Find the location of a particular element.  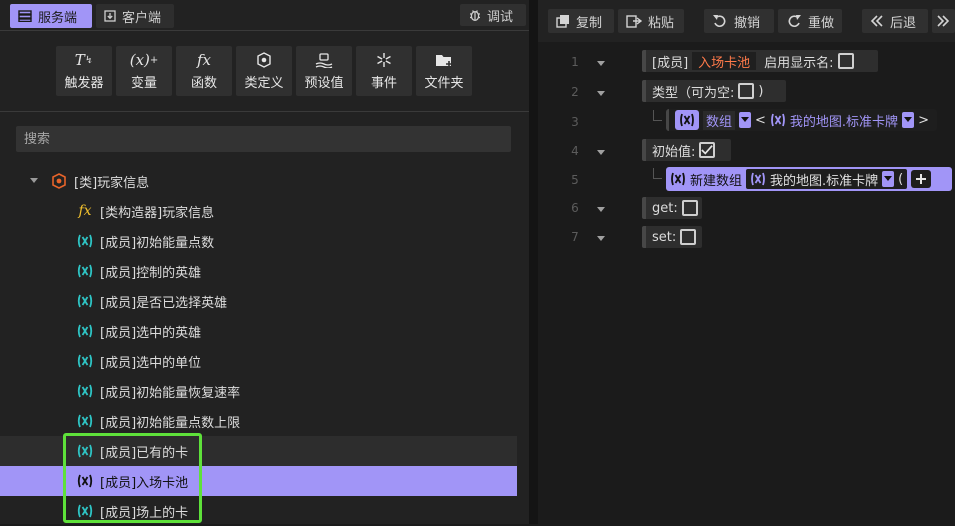

copy-button: 复制 is located at coordinates (581, 21).